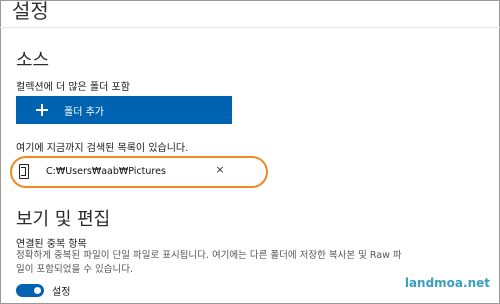  I want to click on watermark: landmoa.net, so click(447, 283).